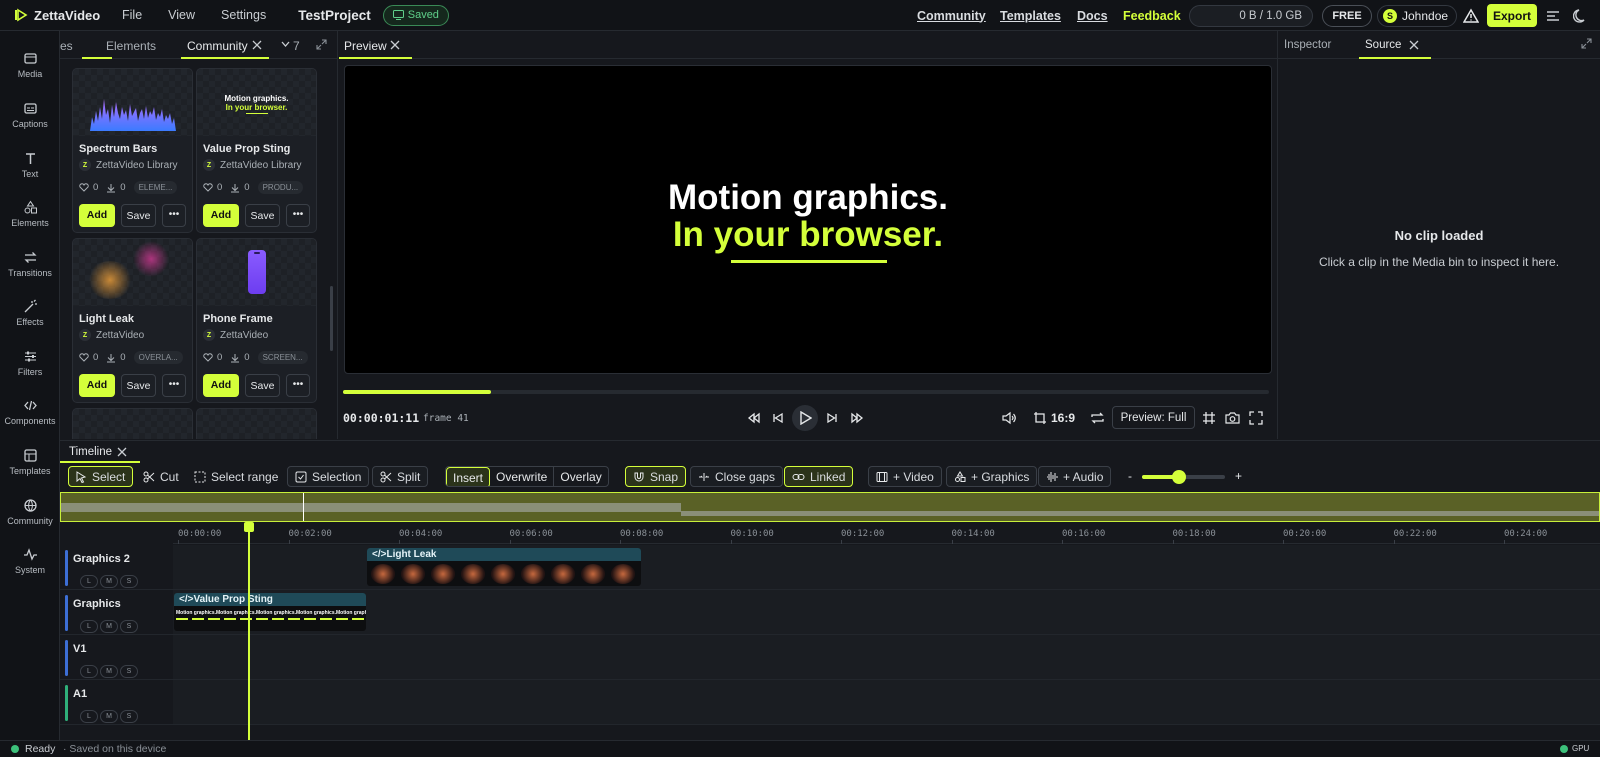  I want to click on plan-badge: FREE, so click(1347, 16).